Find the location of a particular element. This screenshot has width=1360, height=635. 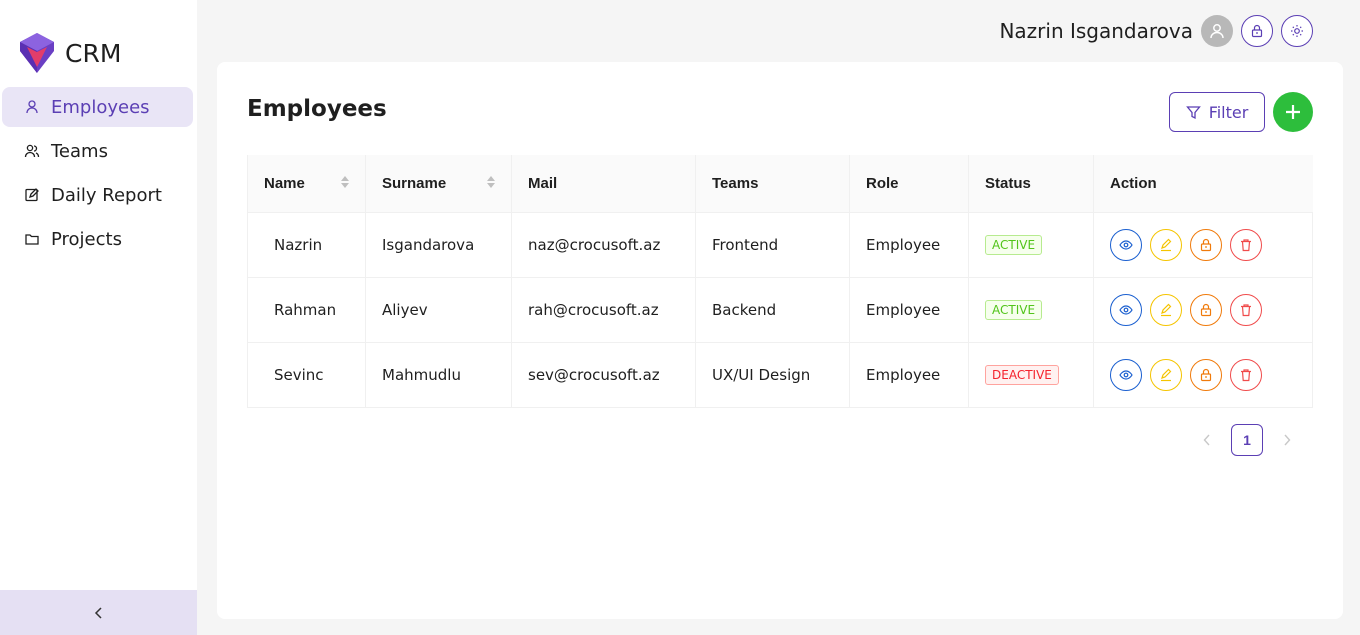

sidebar-collapse-button is located at coordinates (98, 612).